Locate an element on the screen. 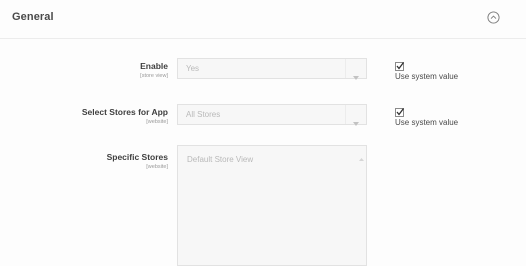 This screenshot has width=526, height=266. enable-select-arrow is located at coordinates (355, 69).